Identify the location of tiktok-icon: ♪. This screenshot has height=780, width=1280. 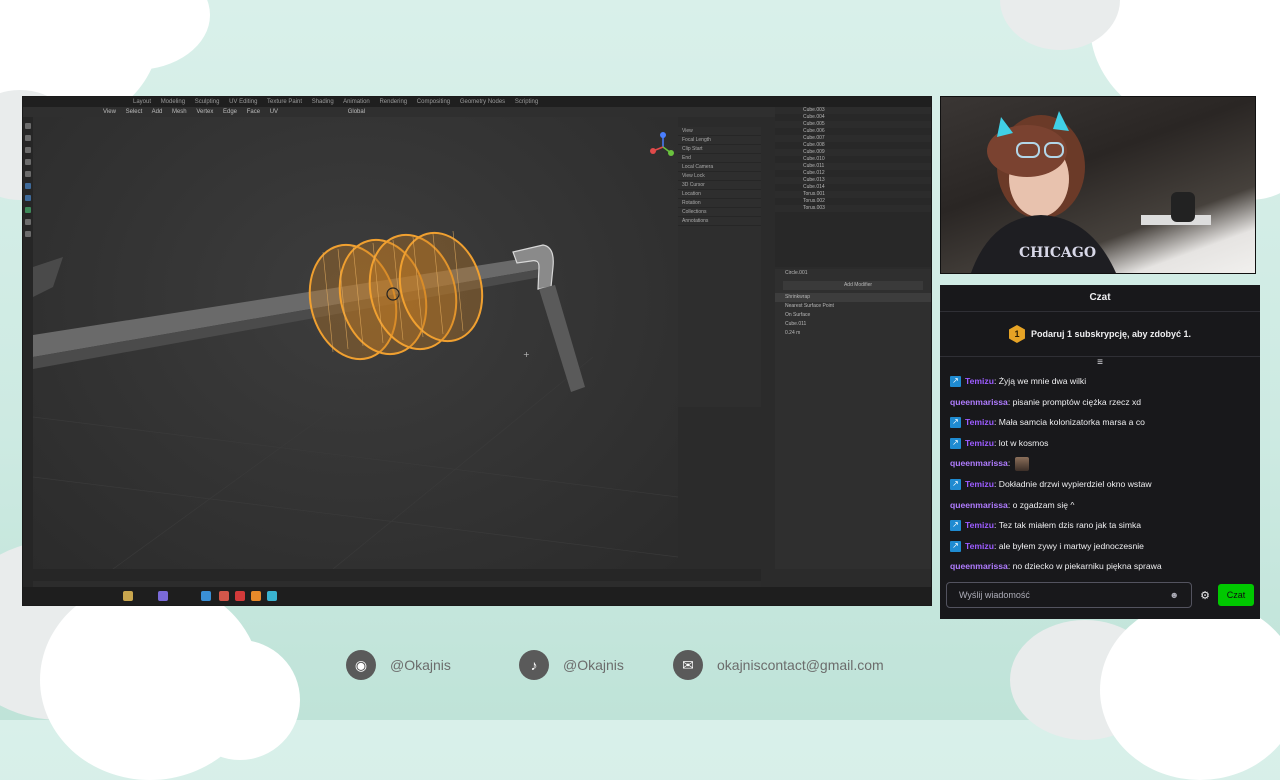
(534, 665).